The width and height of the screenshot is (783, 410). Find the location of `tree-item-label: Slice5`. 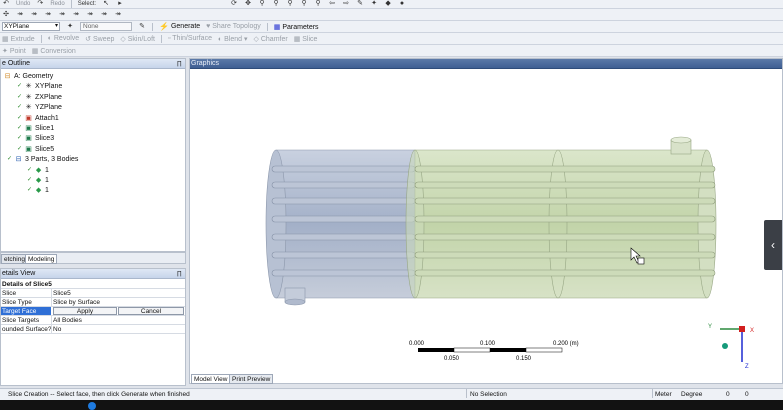

tree-item-label: Slice5 is located at coordinates (45, 149).